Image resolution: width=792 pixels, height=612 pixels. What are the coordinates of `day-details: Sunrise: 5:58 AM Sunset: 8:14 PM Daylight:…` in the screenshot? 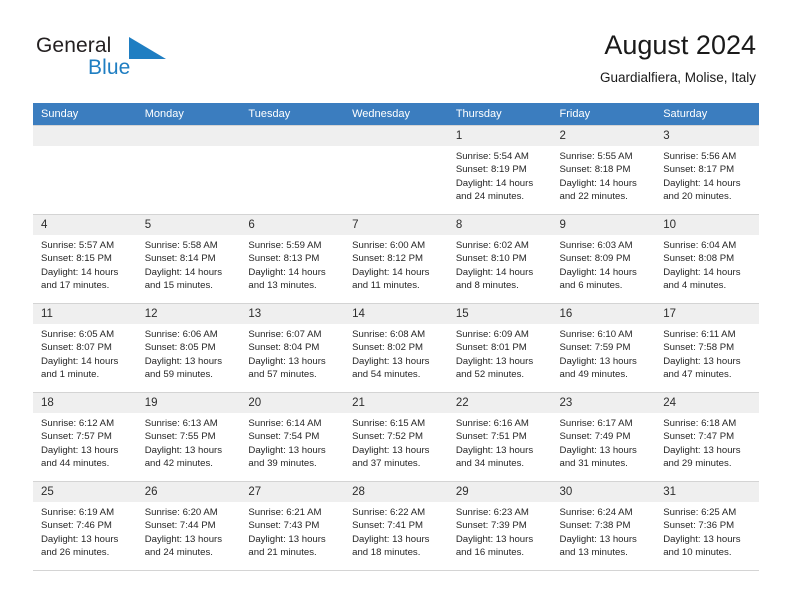 It's located at (189, 264).